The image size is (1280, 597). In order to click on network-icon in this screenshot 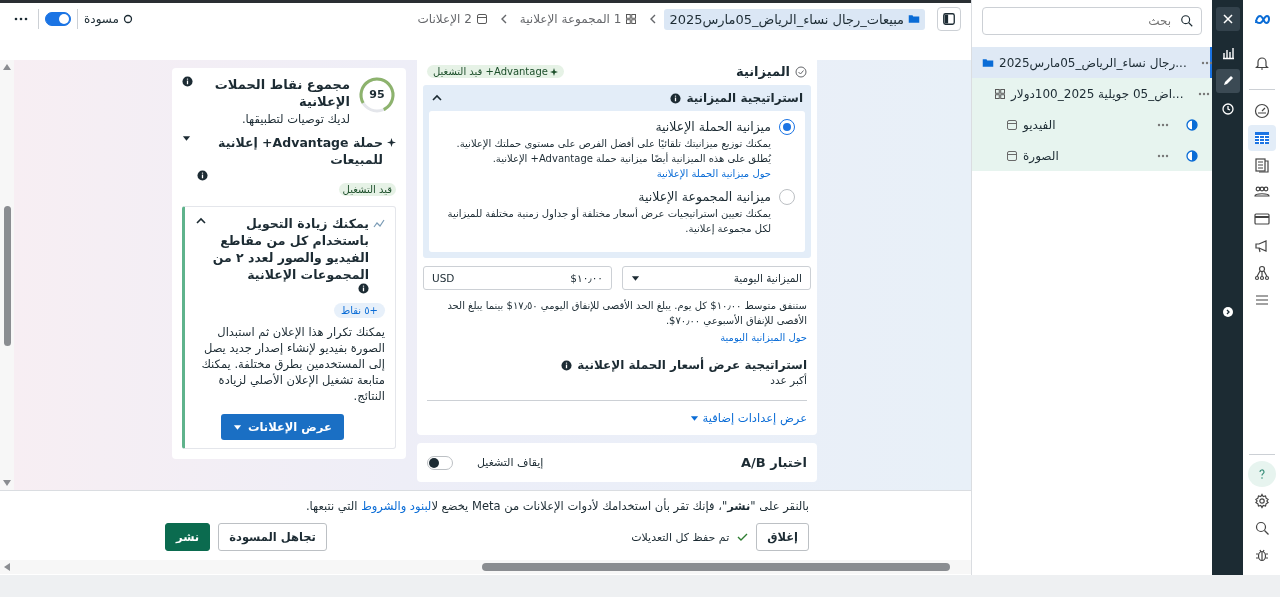, I will do `click(1261, 273)`.